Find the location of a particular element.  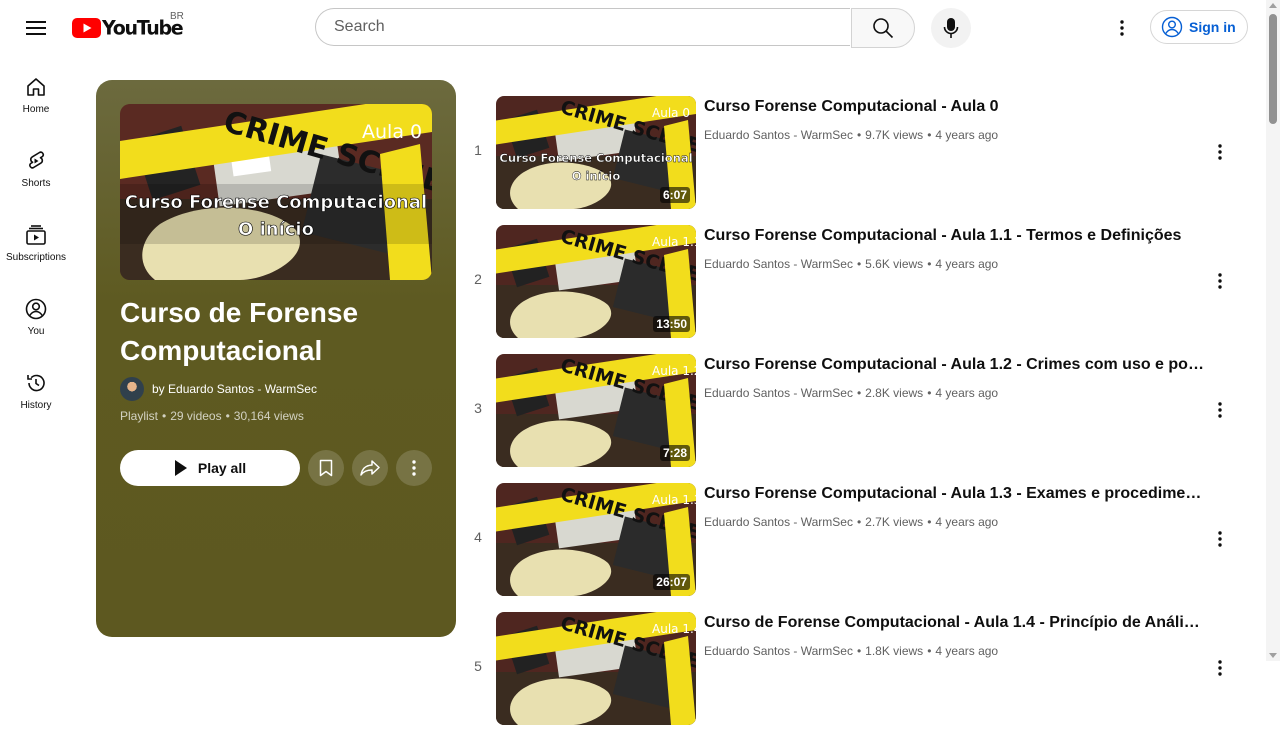

video-views: 1.8K views is located at coordinates (894, 651).